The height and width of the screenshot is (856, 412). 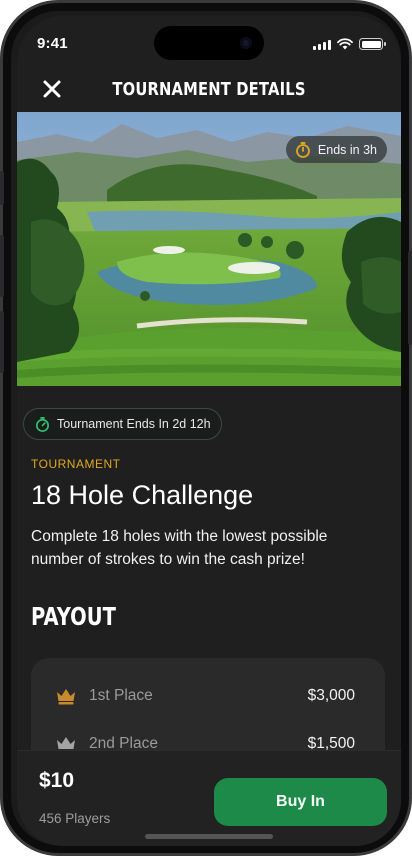 What do you see at coordinates (209, 836) in the screenshot?
I see `home-indicator` at bounding box center [209, 836].